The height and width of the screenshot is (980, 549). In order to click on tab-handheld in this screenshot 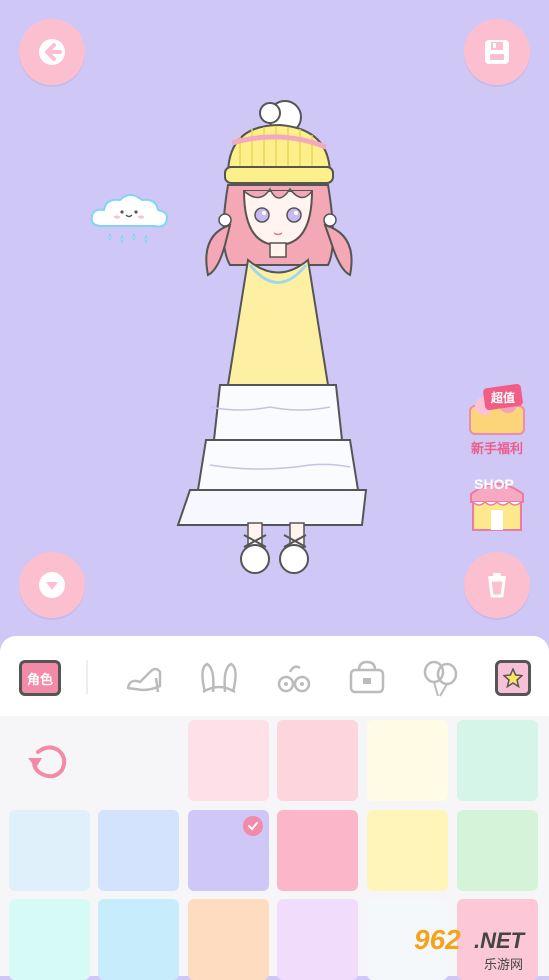, I will do `click(440, 678)`.